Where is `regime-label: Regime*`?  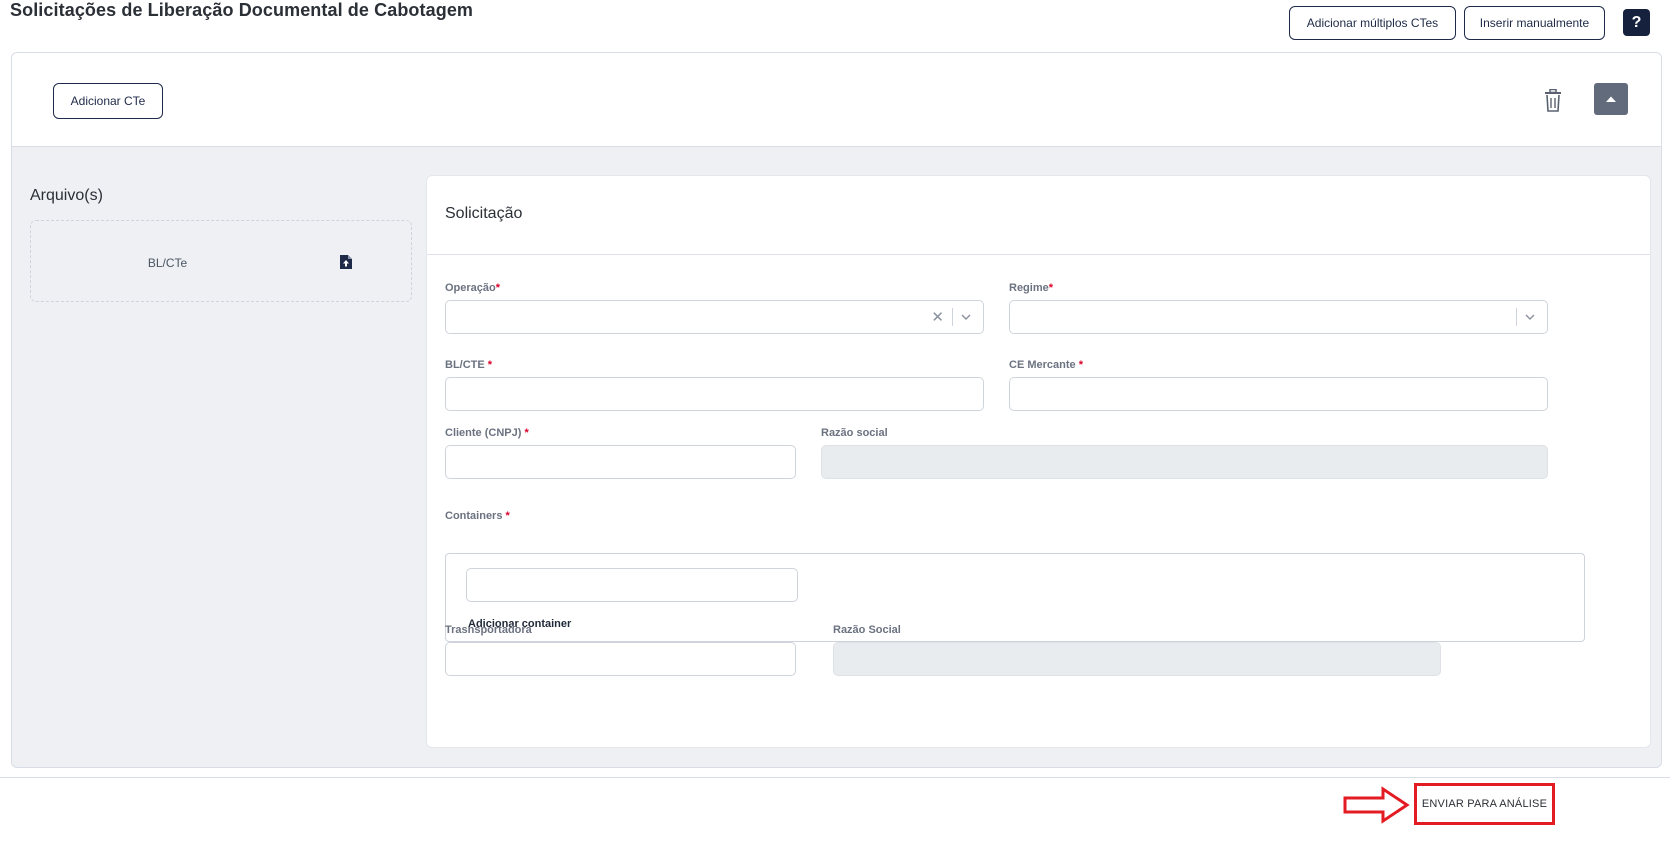 regime-label: Regime* is located at coordinates (1031, 288).